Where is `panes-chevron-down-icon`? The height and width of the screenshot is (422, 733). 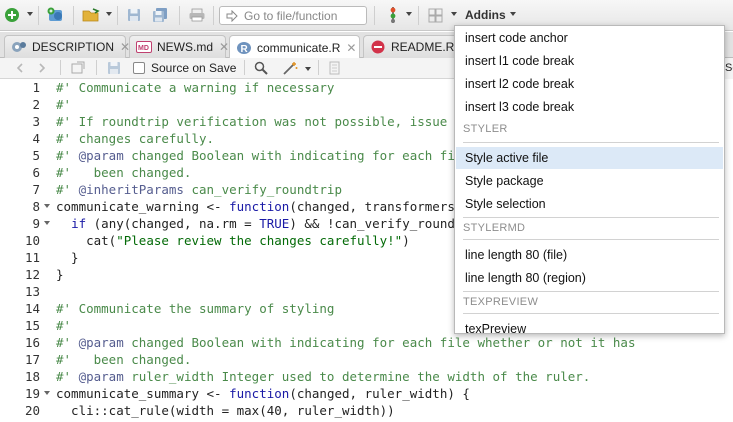 panes-chevron-down-icon is located at coordinates (454, 14).